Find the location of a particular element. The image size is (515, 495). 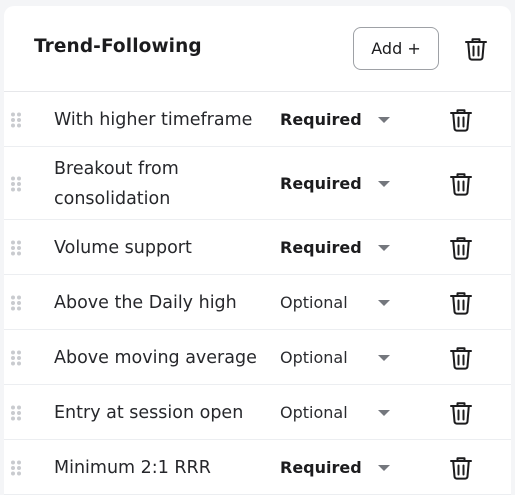

rule-label: Above the Daily high is located at coordinates (145, 302).